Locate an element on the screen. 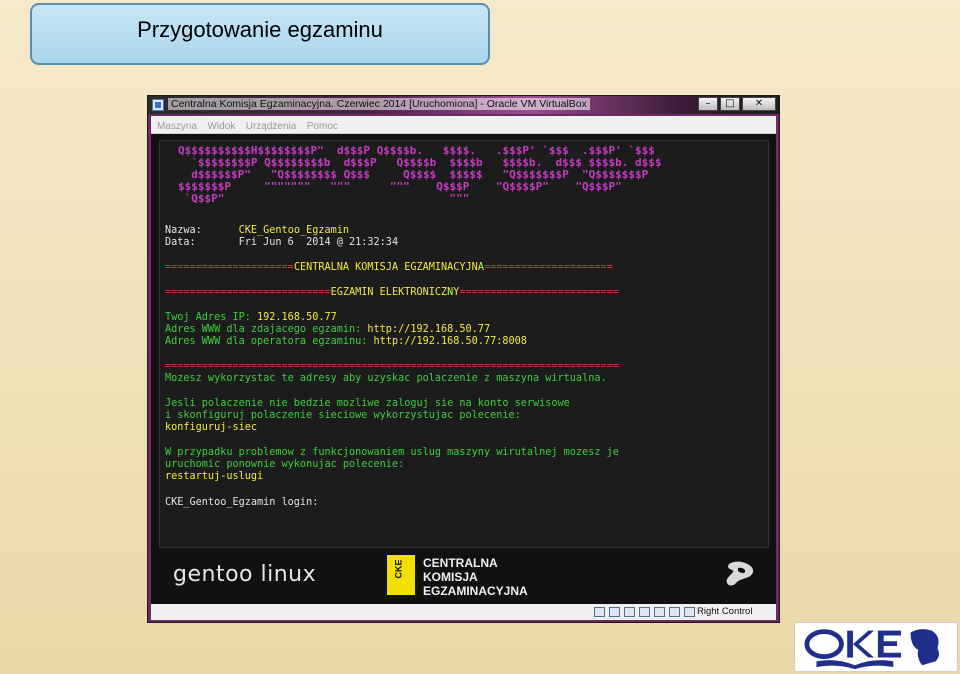  menu-urzadzenia: Urządzenia is located at coordinates (271, 126).